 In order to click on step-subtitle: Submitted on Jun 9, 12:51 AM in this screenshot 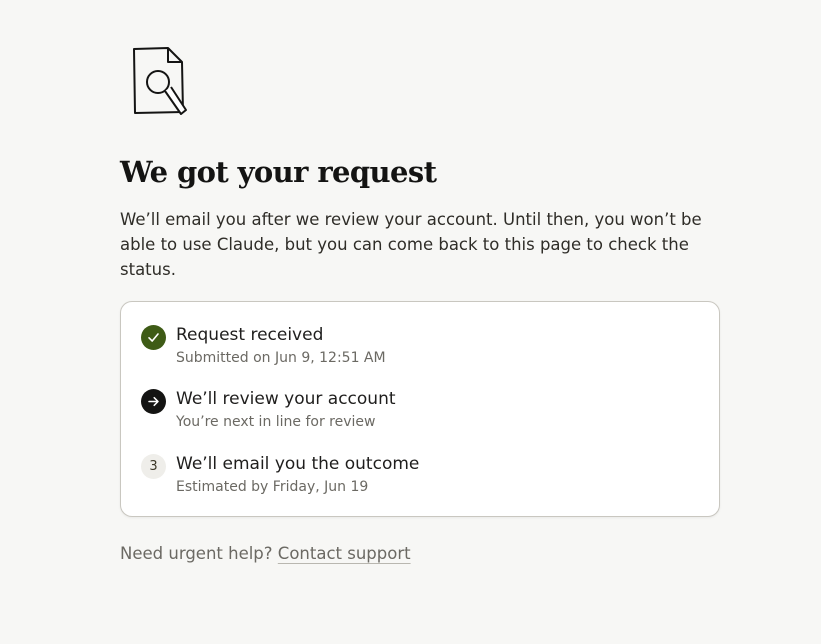, I will do `click(281, 358)`.